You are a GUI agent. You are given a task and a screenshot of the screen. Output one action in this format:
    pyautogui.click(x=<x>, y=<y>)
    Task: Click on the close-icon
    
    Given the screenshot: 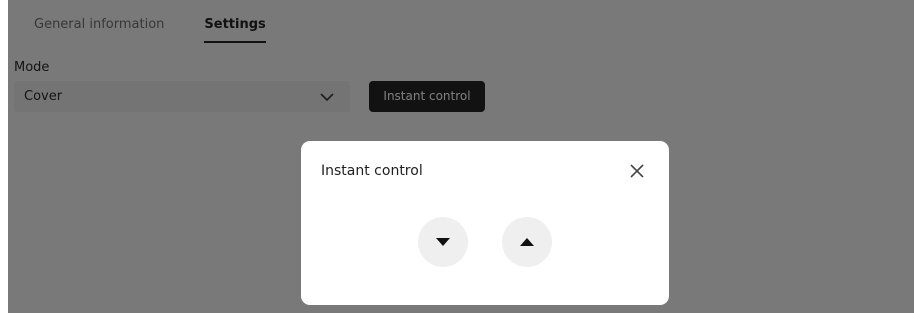 What is the action you would take?
    pyautogui.click(x=637, y=171)
    